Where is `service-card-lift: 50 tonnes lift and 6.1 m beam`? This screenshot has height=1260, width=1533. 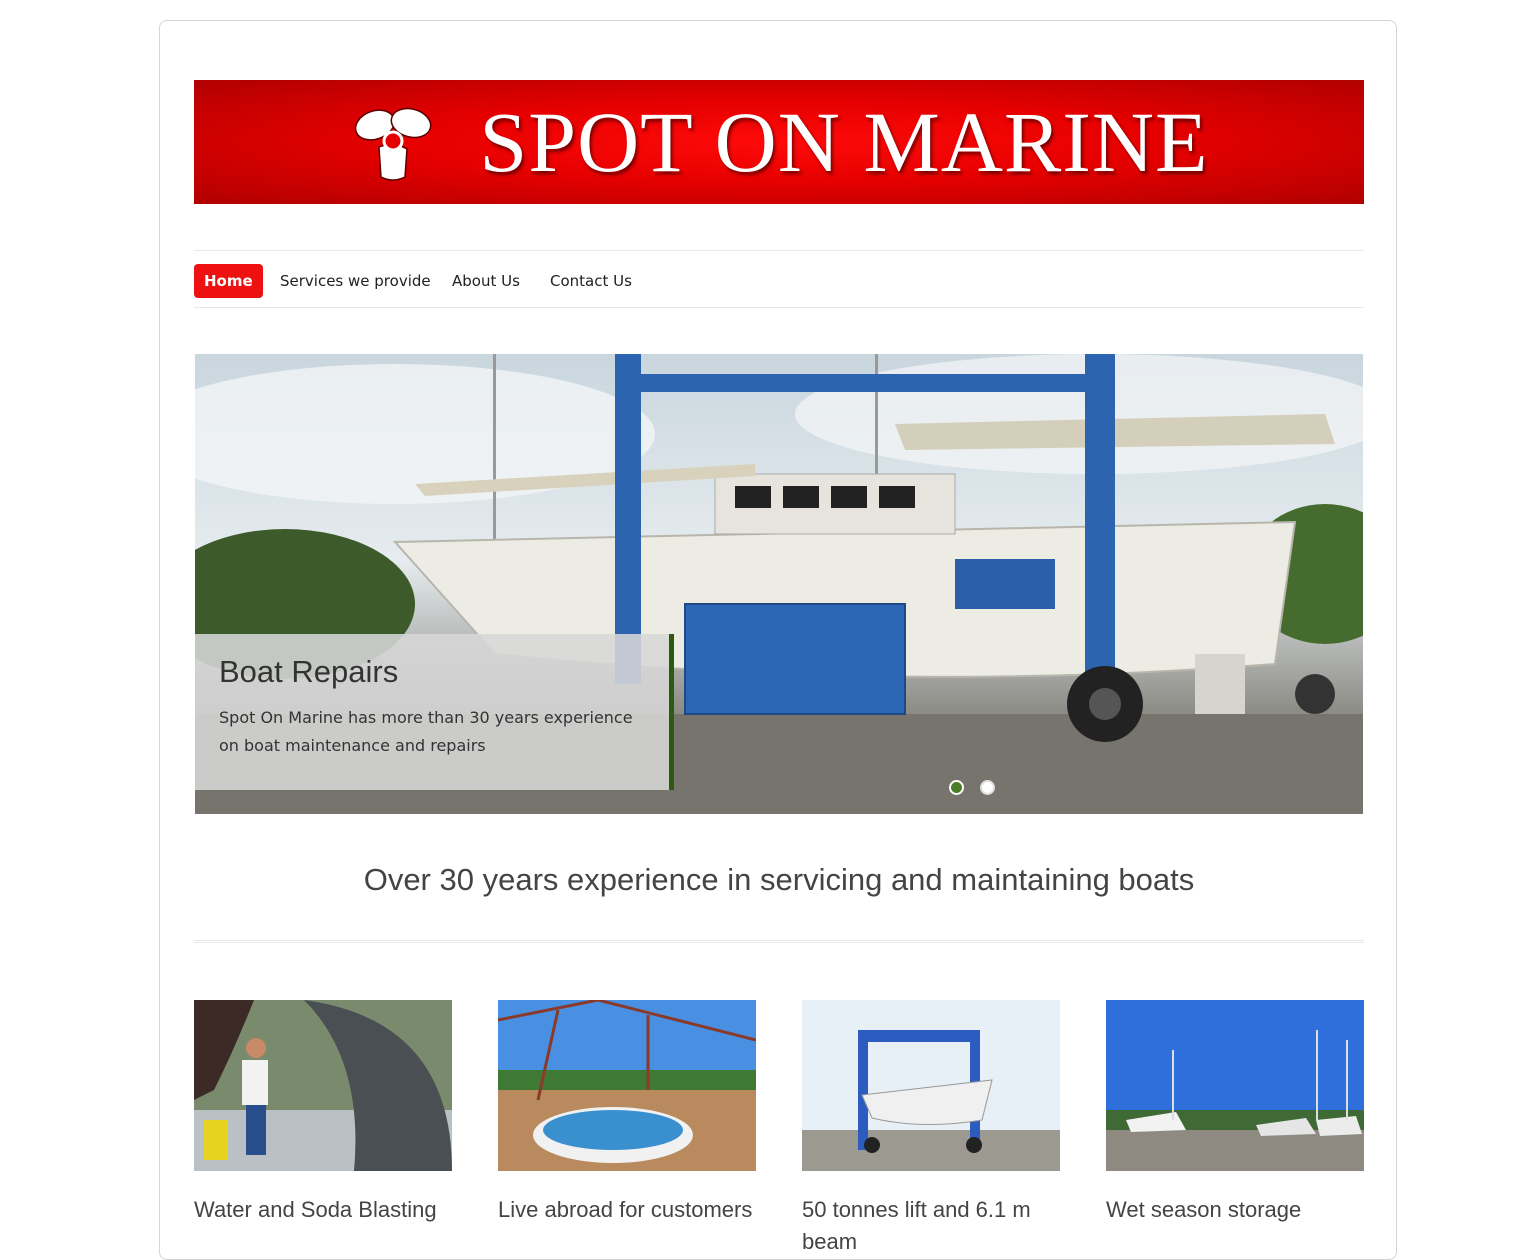 service-card-lift: 50 tonnes lift and 6.1 m beam is located at coordinates (931, 1129).